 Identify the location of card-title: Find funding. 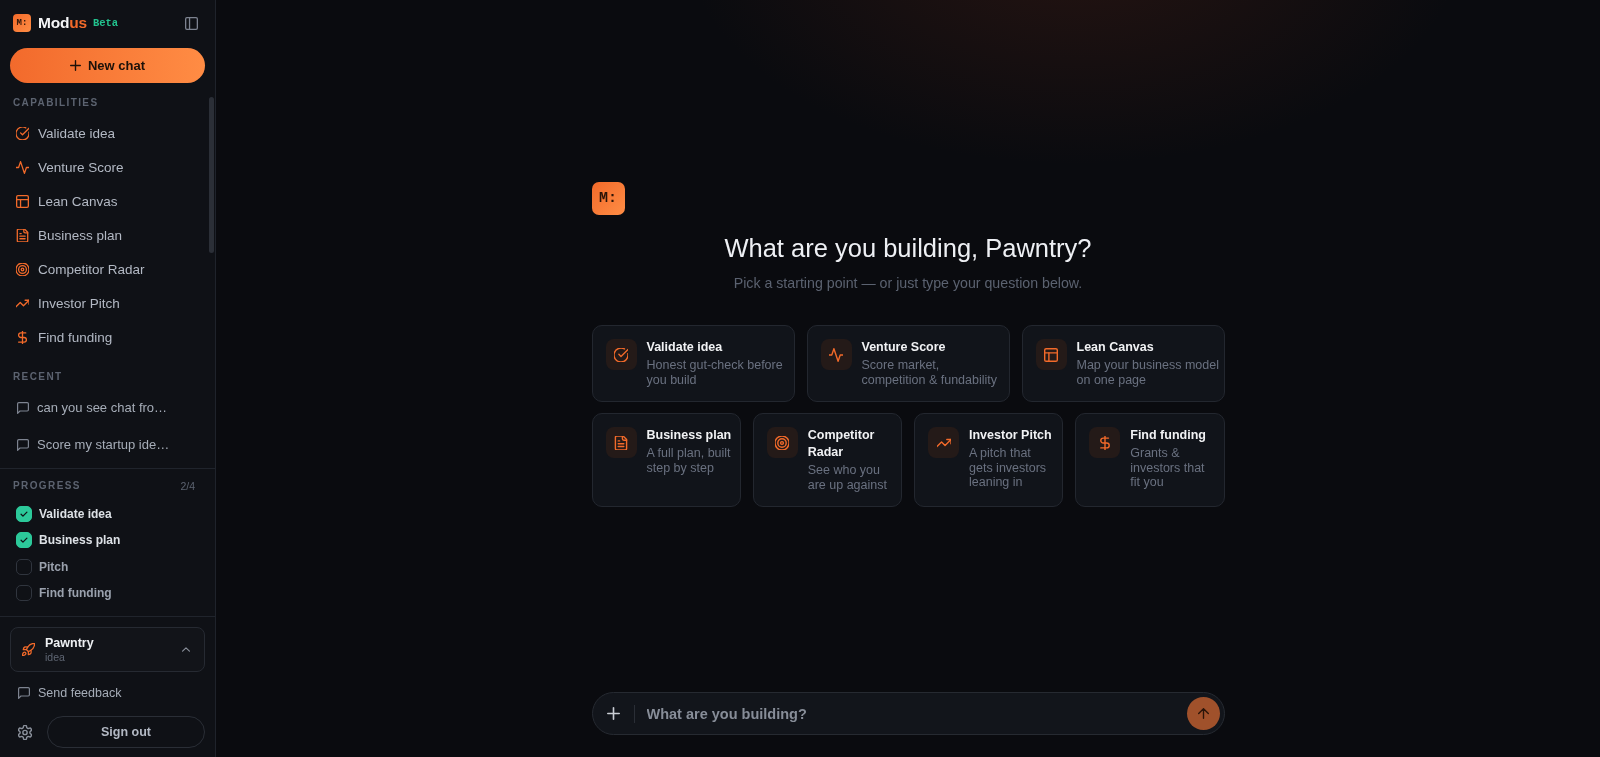
(1168, 435).